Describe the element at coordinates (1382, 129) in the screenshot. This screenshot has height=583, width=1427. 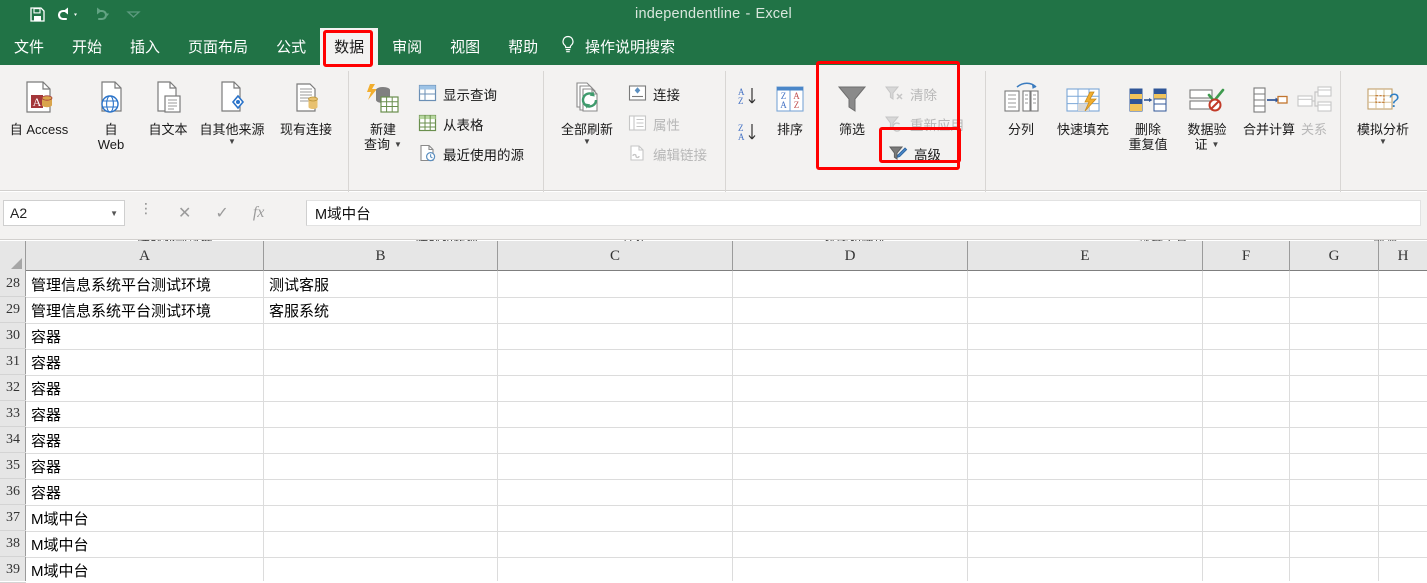
I see `what-if-analysis-label: 模拟分析` at that location.